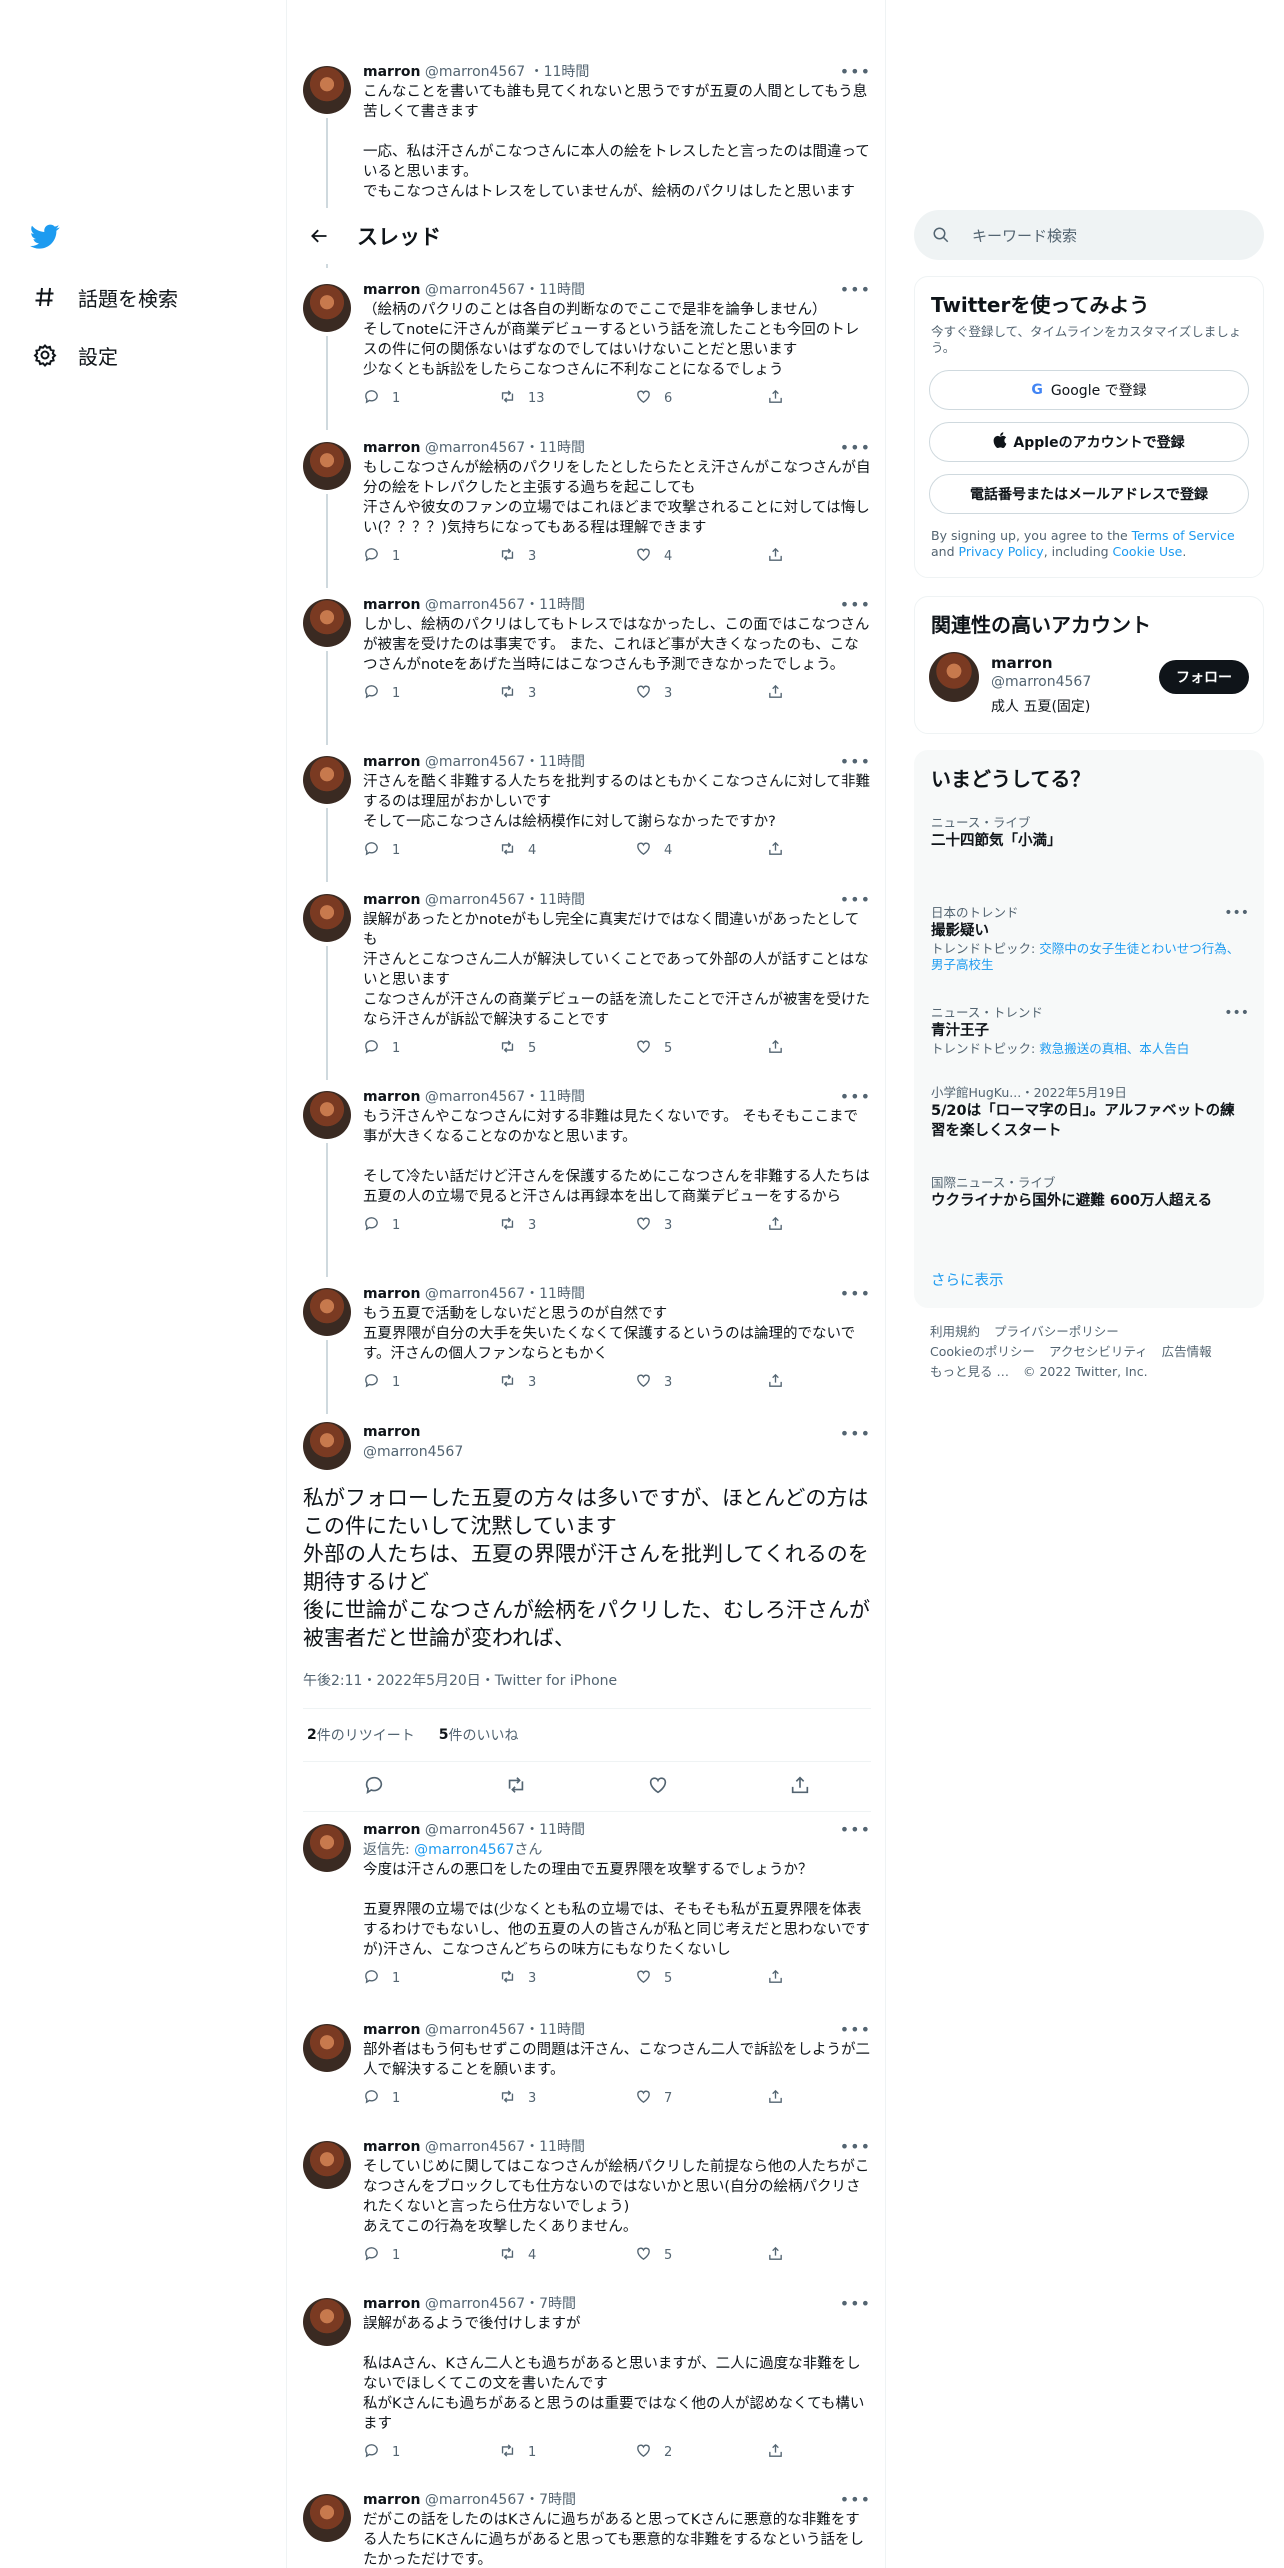 The height and width of the screenshot is (2568, 1284). Describe the element at coordinates (464, 1850) in the screenshot. I see `reply-to-link: @marron4567` at that location.